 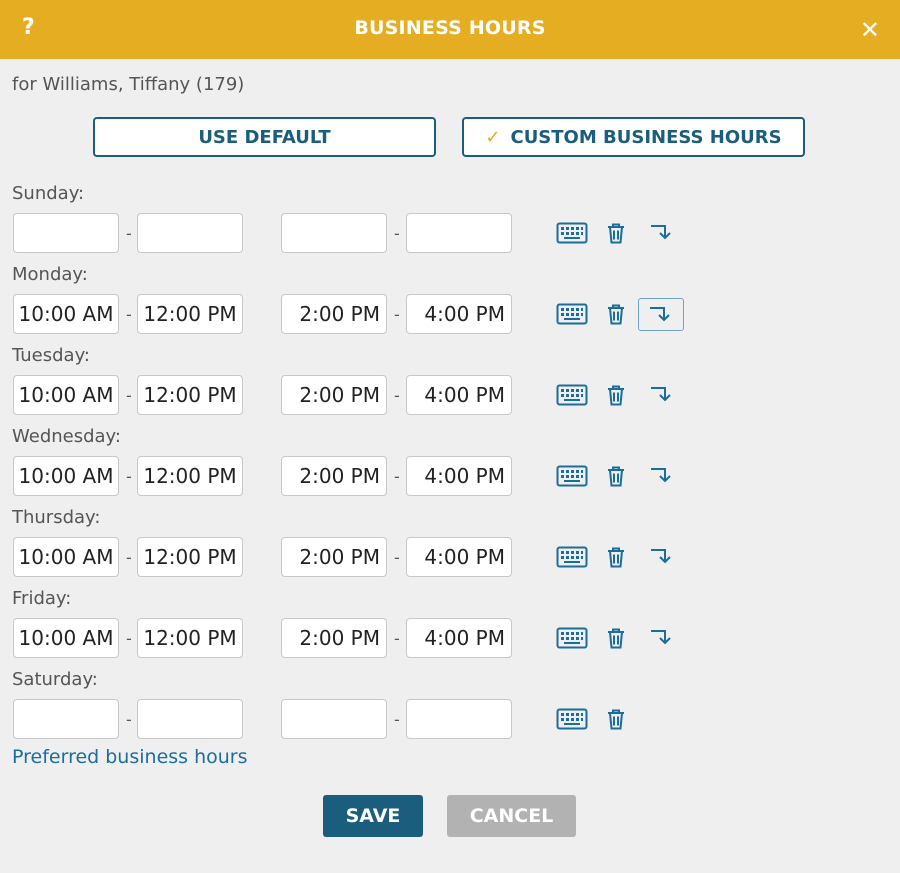 I want to click on check-icon: ✓, so click(x=493, y=137).